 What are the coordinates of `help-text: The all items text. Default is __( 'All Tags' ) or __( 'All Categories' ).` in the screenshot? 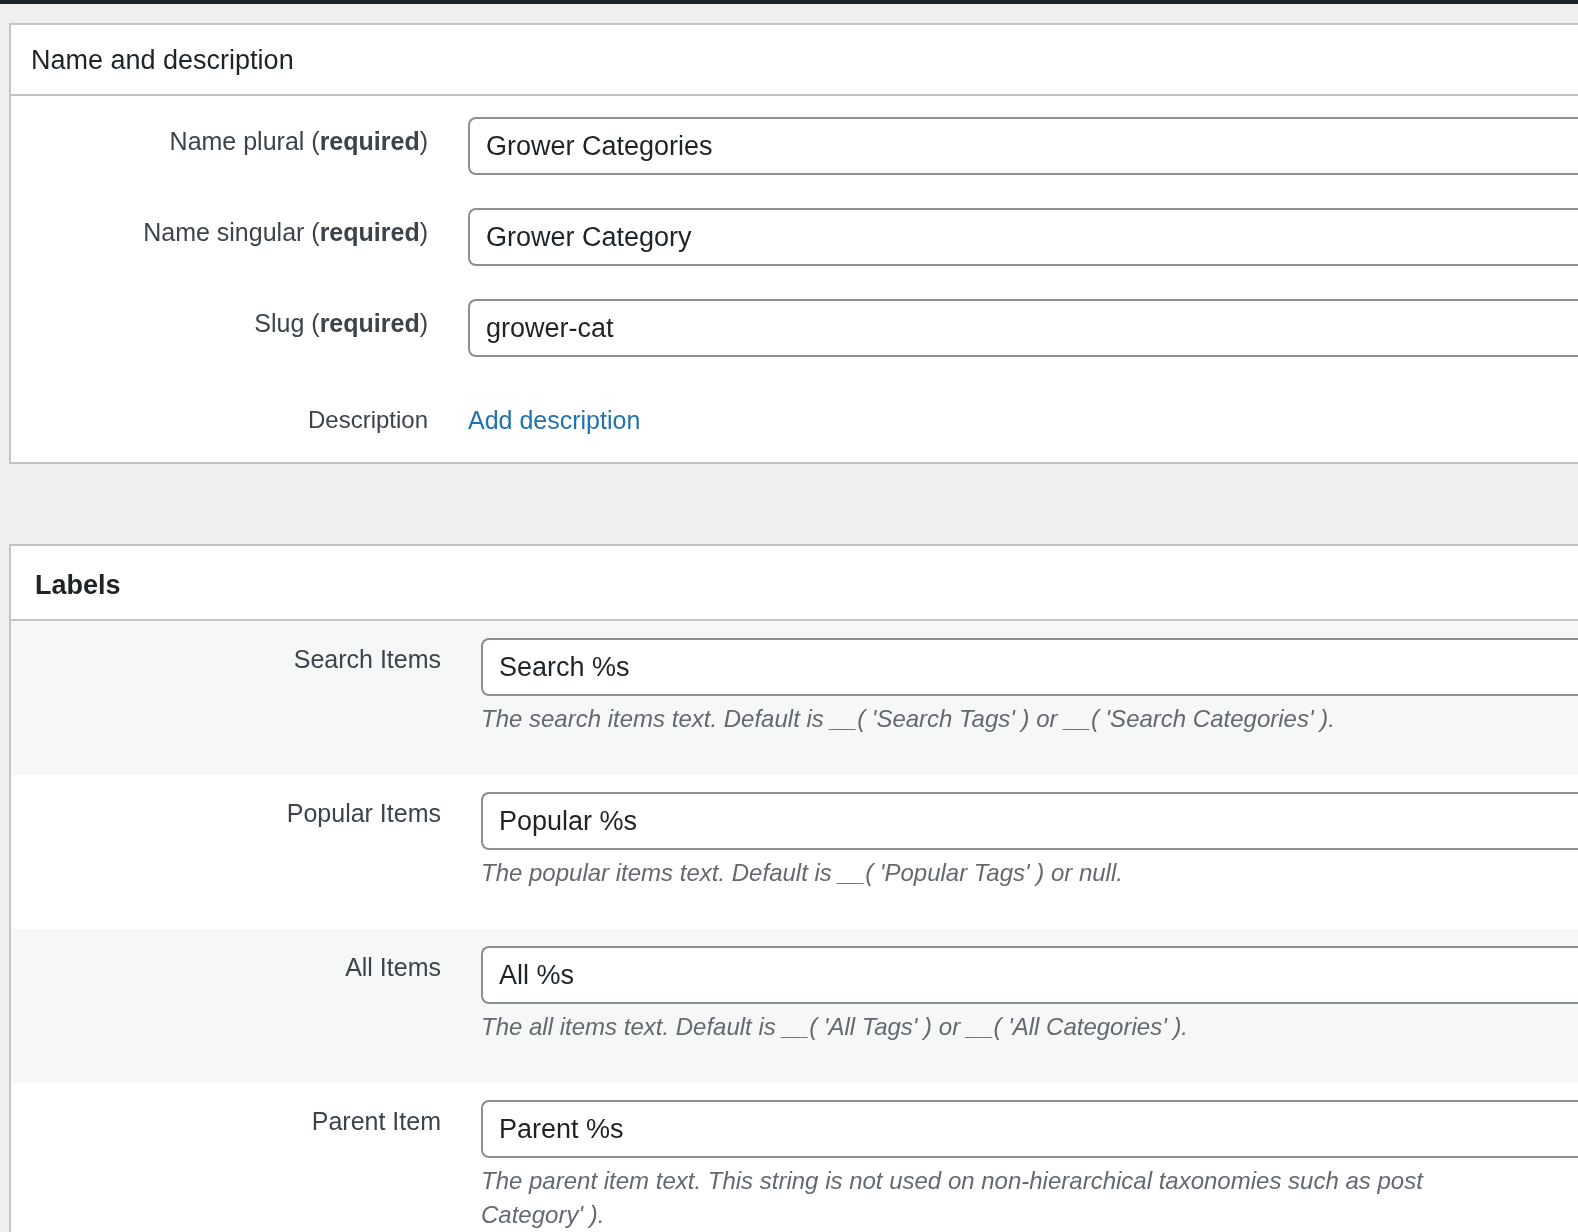 It's located at (835, 1027).